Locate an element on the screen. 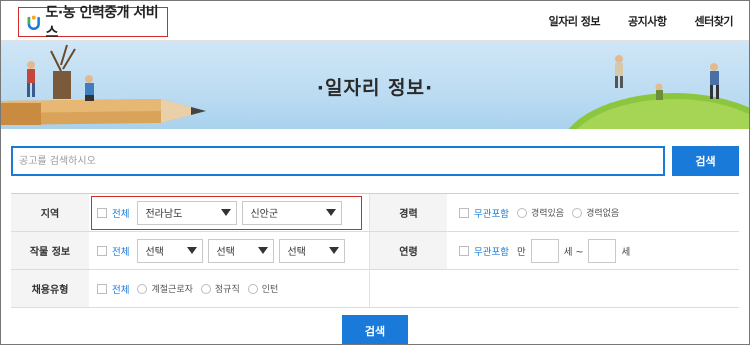 The image size is (750, 345). filter-row-employment: 채용유형 전체 계절근로자 정규직 인턴 is located at coordinates (375, 289).